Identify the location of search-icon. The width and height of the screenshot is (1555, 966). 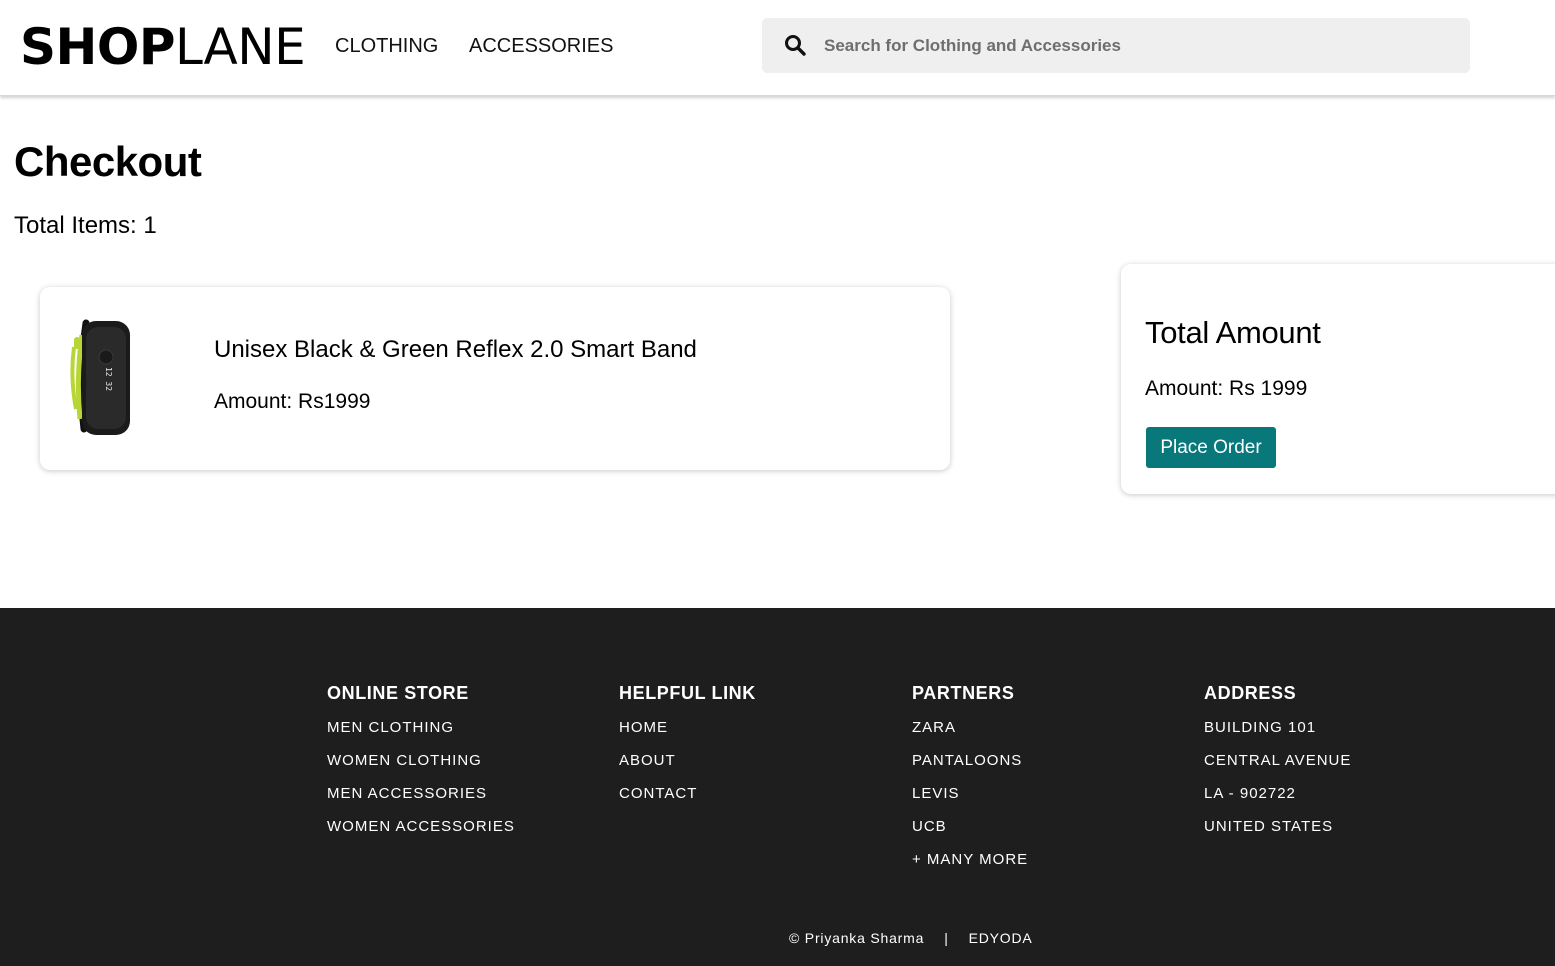
(795, 45).